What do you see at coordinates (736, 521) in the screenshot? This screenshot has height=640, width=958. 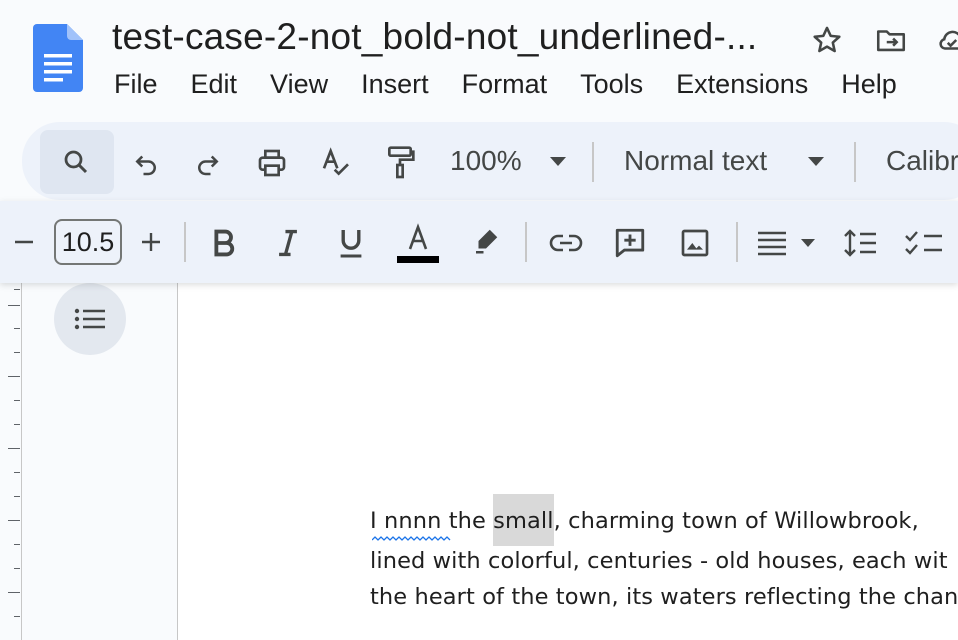 I see `text-run: , charming town of Willowbrook,` at bounding box center [736, 521].